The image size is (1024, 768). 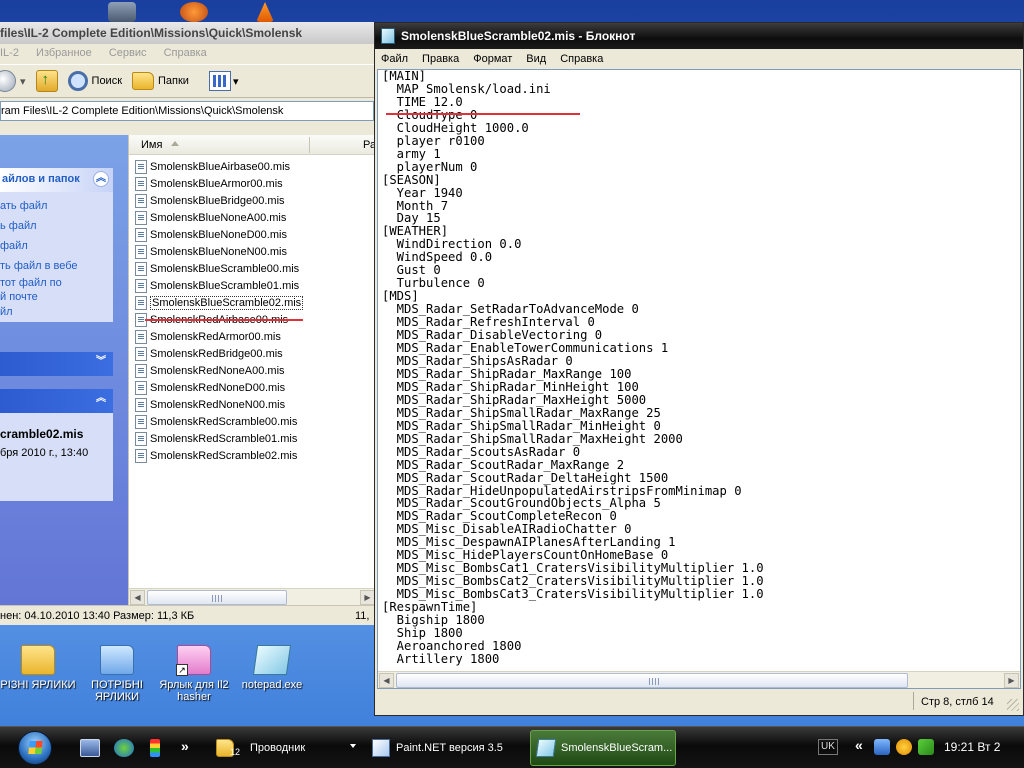 What do you see at coordinates (64, 53) in the screenshot?
I see `menu-item-favorites: Избранное` at bounding box center [64, 53].